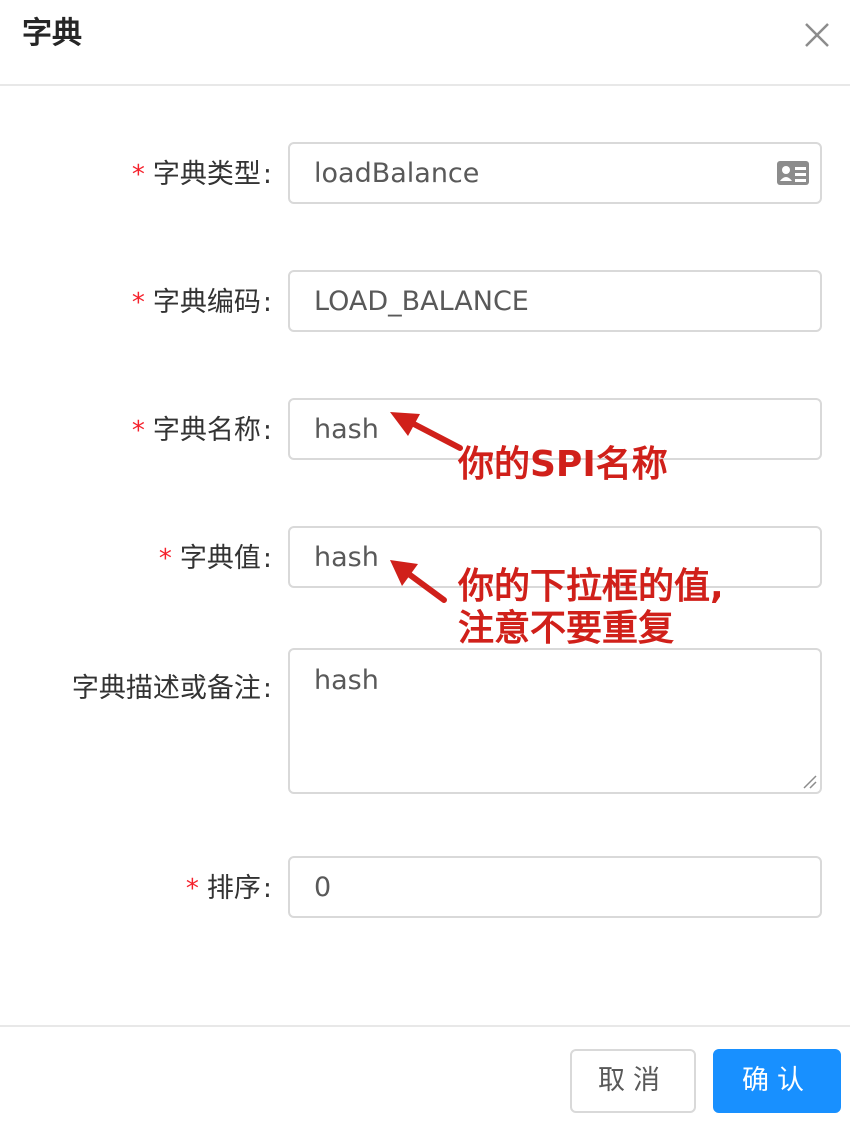  What do you see at coordinates (425, 43) in the screenshot?
I see `dialog-header: 字典` at bounding box center [425, 43].